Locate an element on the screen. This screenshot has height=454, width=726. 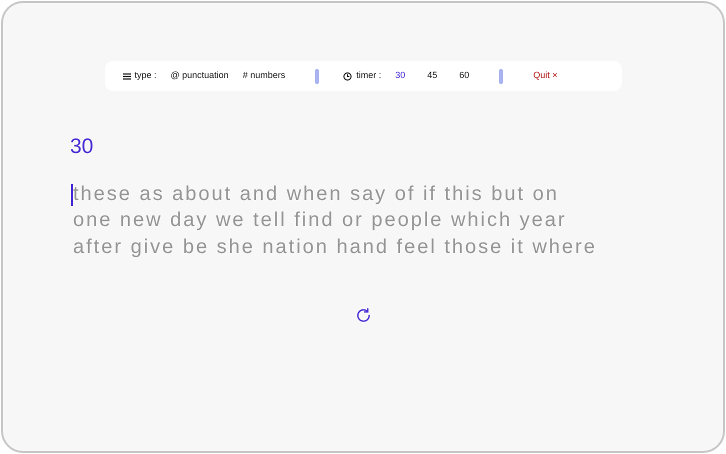
quit-button: Quit × is located at coordinates (545, 76).